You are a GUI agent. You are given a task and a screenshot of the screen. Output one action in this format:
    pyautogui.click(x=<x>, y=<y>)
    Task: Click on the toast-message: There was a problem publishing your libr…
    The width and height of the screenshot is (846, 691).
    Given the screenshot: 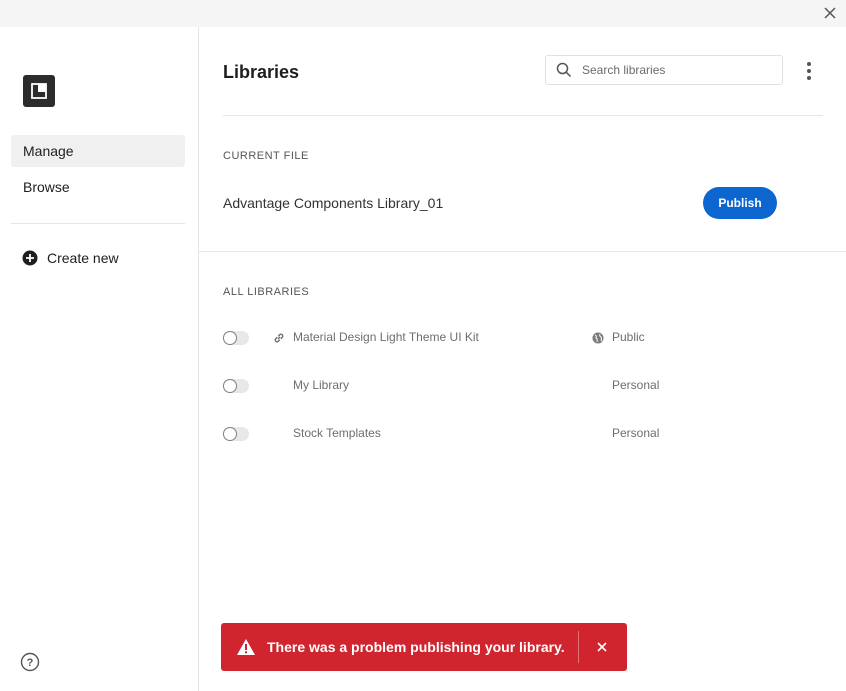 What is the action you would take?
    pyautogui.click(x=416, y=647)
    